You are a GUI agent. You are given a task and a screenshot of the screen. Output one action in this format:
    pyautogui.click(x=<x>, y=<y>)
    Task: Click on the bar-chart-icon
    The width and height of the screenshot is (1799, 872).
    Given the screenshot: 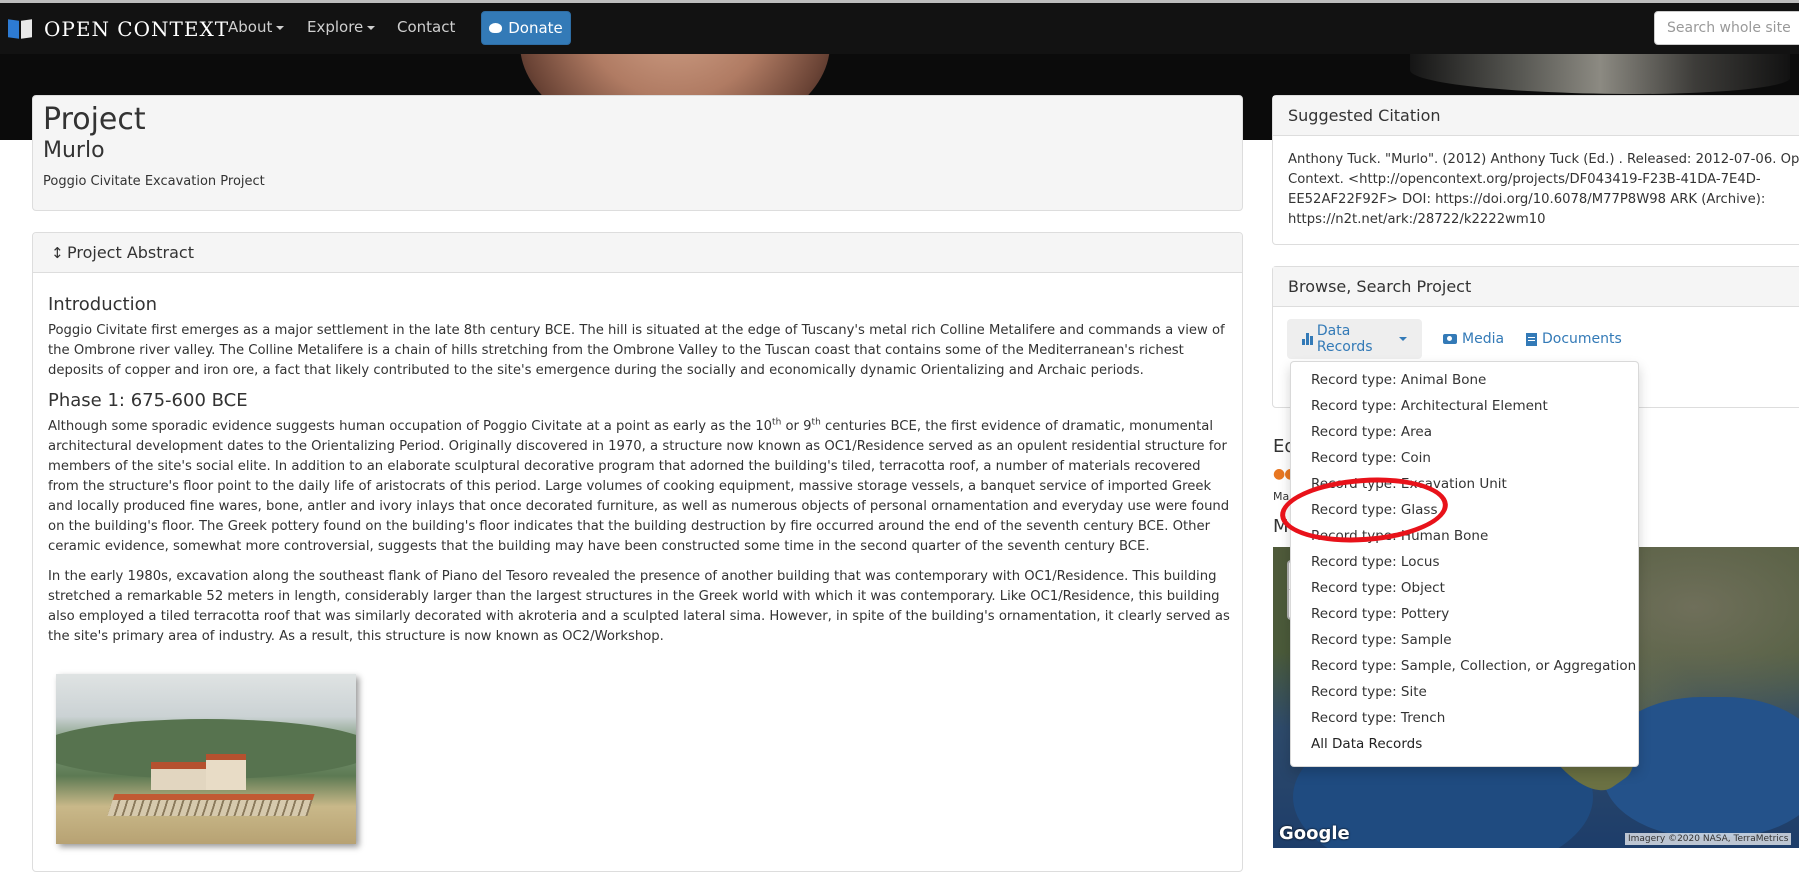 What is the action you would take?
    pyautogui.click(x=1307, y=339)
    